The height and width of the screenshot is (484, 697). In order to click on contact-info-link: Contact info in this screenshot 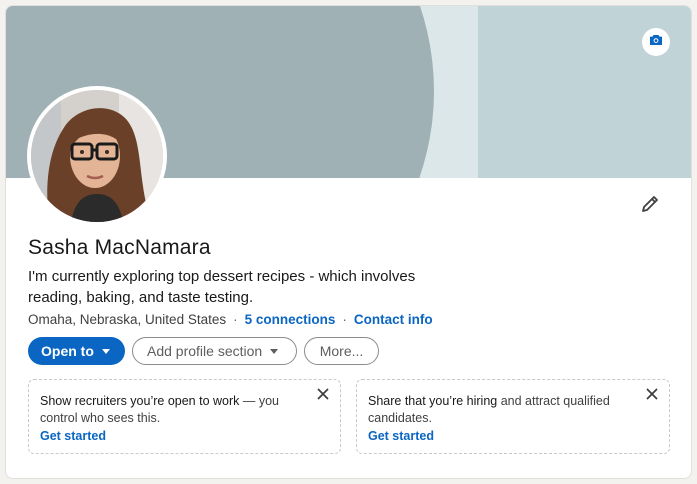, I will do `click(393, 319)`.